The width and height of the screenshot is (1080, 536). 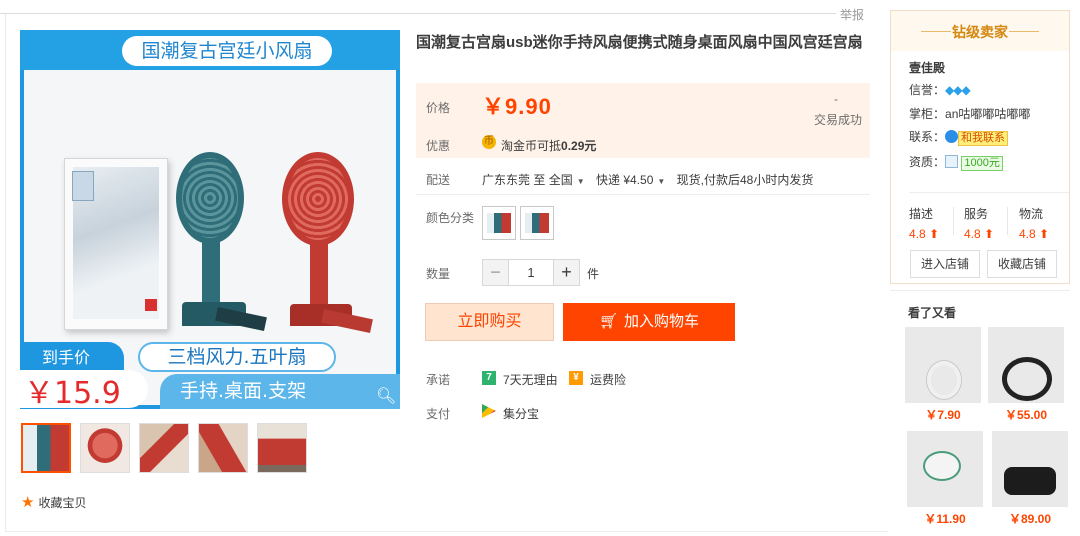 What do you see at coordinates (237, 357) in the screenshot?
I see `feature-tag-1: 三档风力.五叶扇` at bounding box center [237, 357].